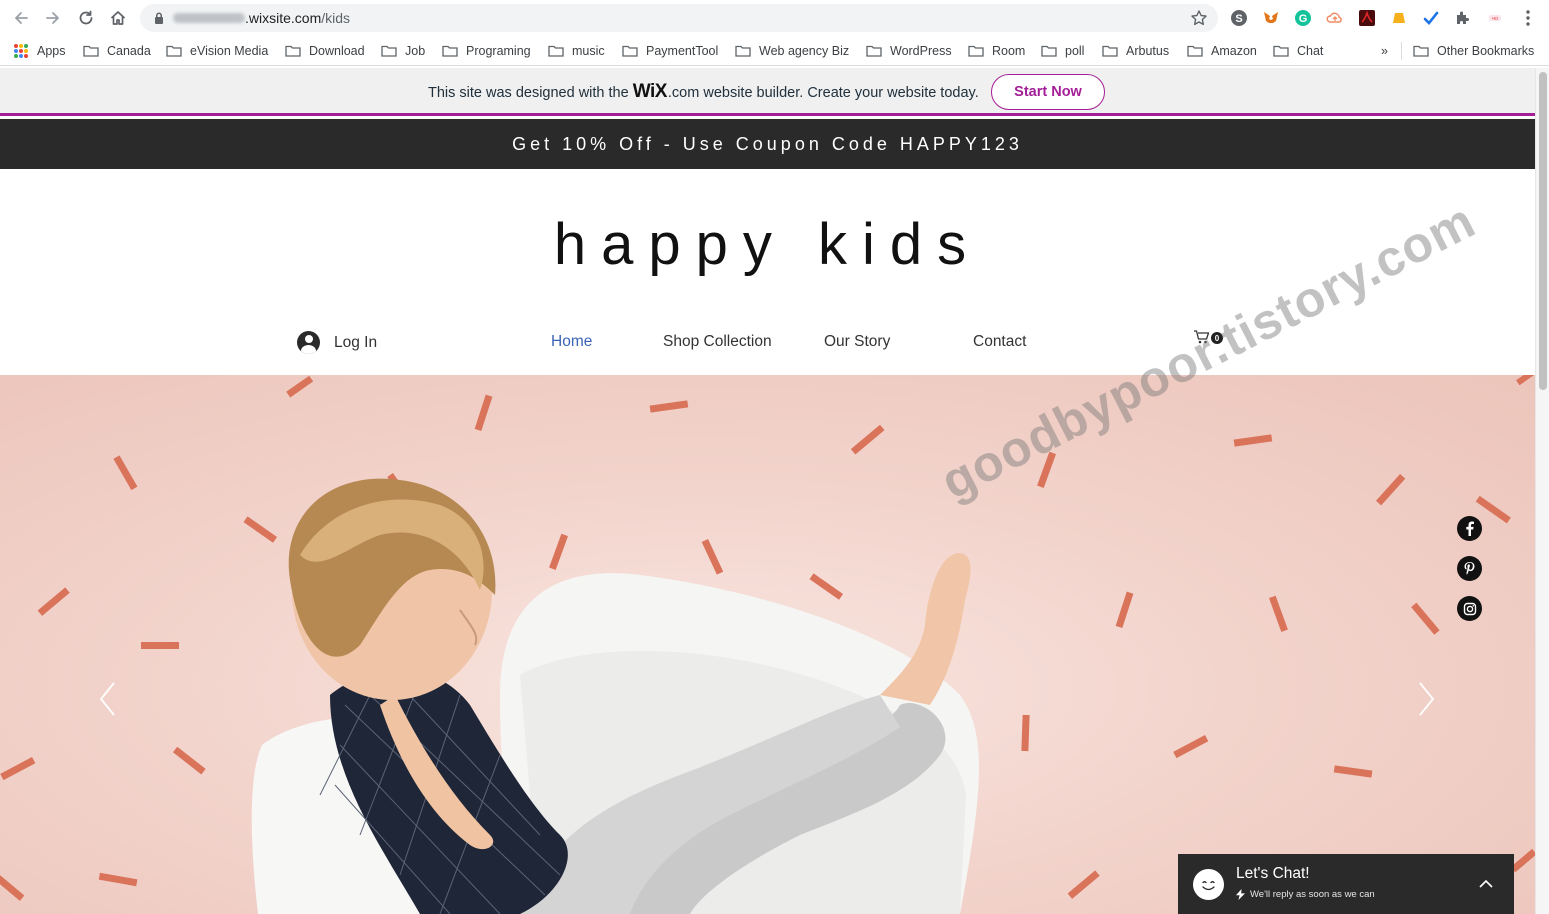 This screenshot has height=914, width=1549. I want to click on browser-toolbar: .wixsite.com/kids S G •ıo, so click(774, 18).